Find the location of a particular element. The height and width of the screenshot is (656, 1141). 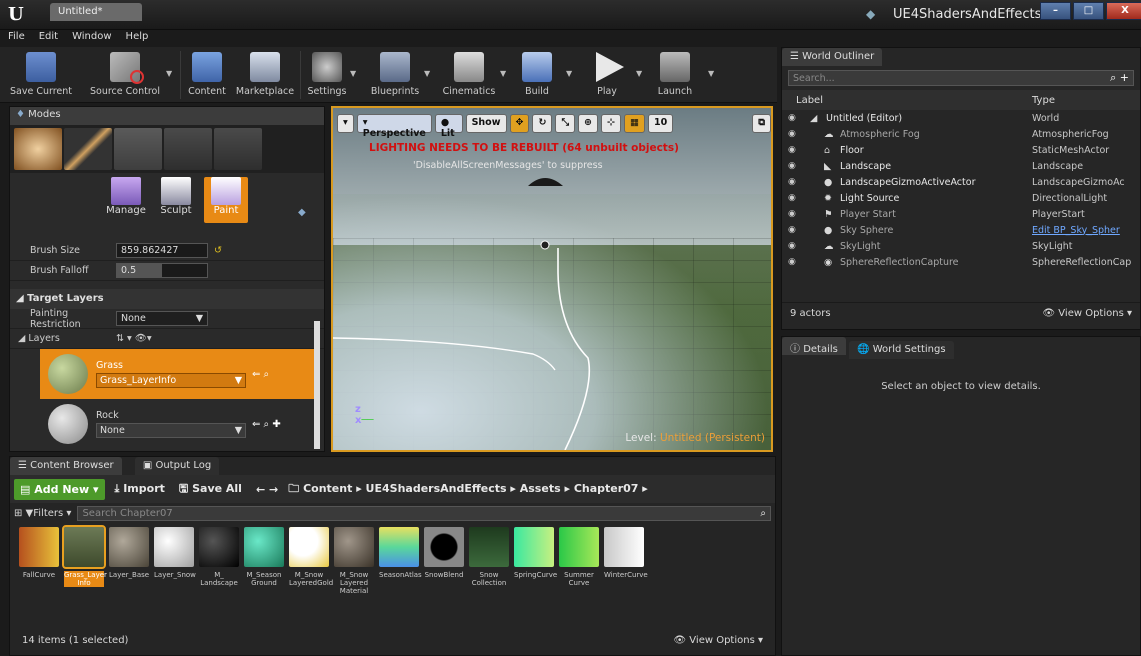

blueprints-button: Blueprints is located at coordinates (395, 75).